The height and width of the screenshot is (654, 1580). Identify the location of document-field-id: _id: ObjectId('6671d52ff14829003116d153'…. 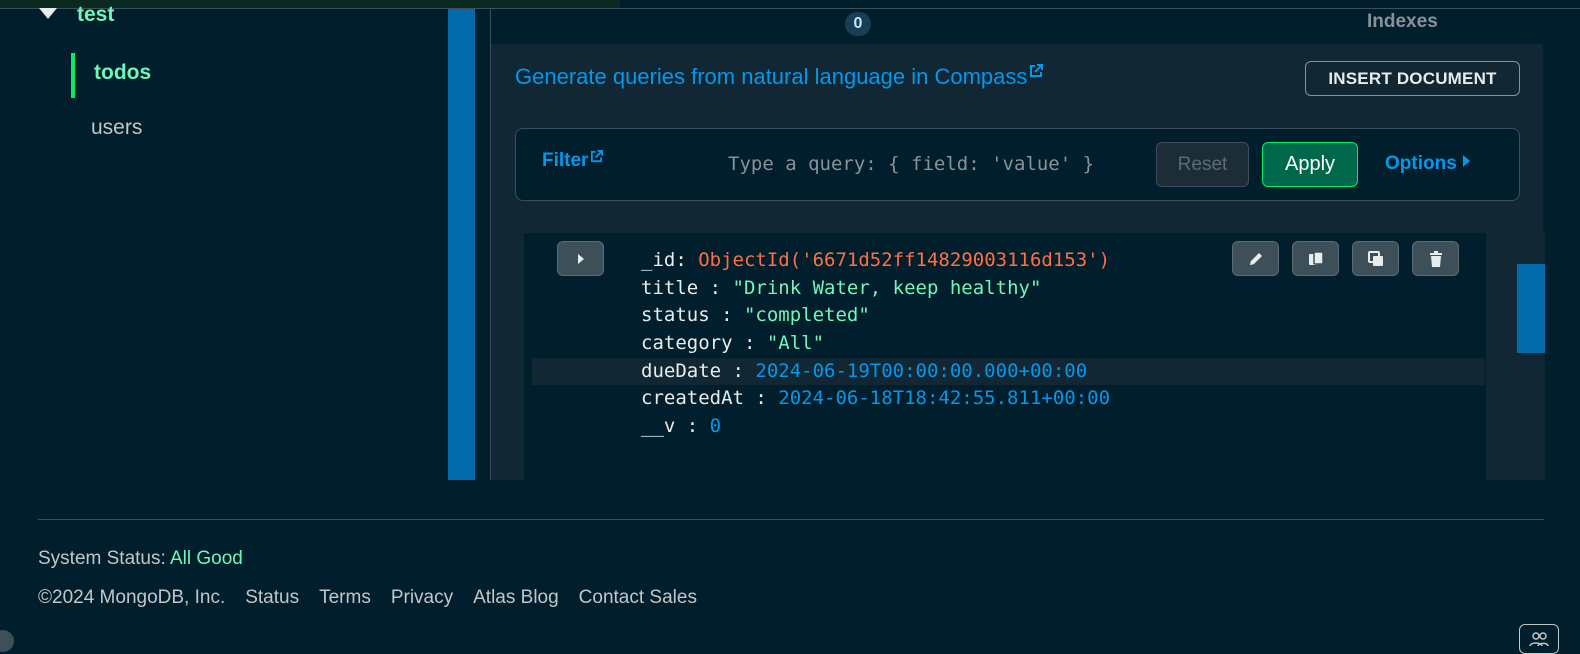
(875, 260).